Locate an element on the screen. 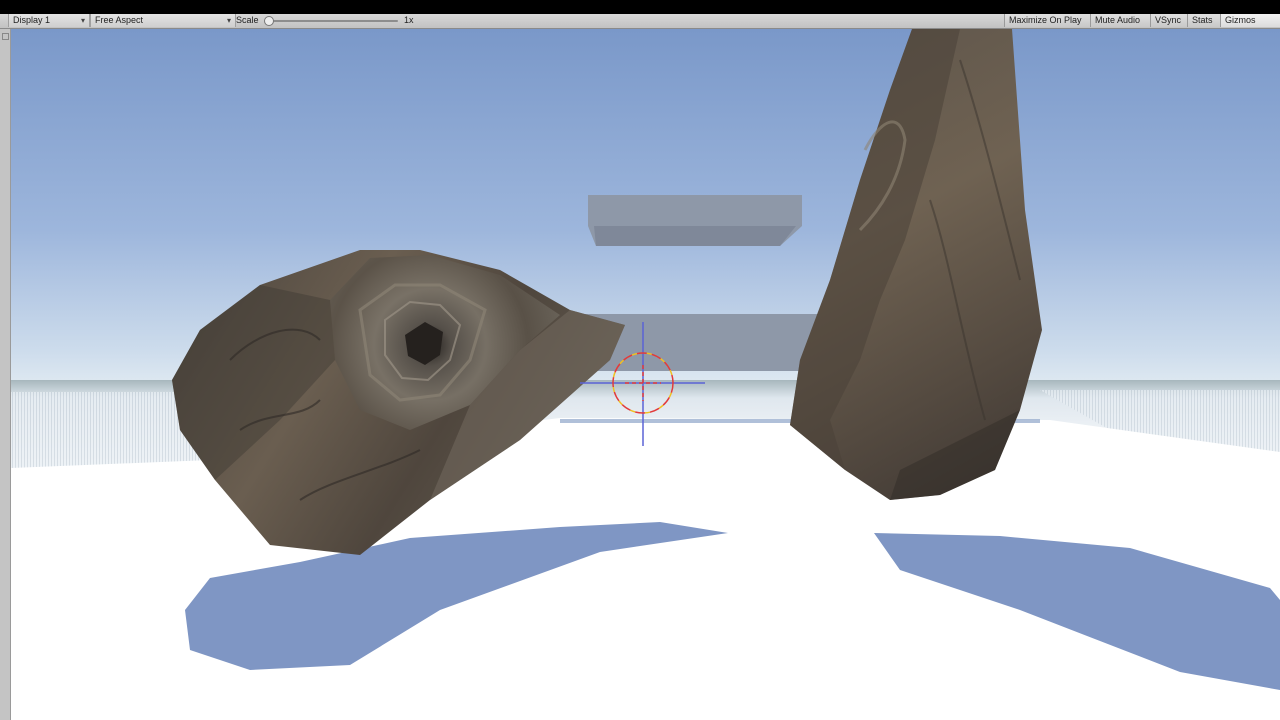  panel-edge is located at coordinates (5, 374).